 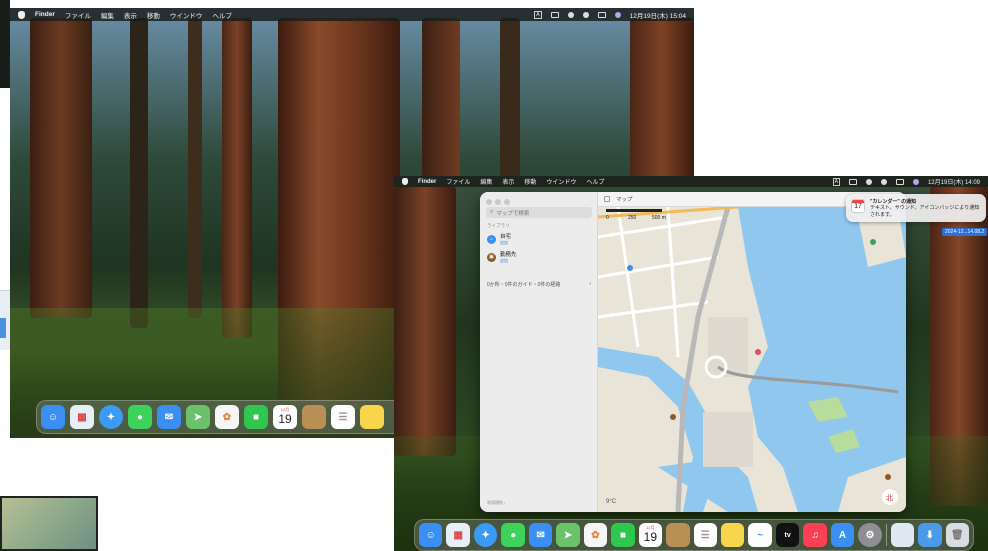 I want to click on bottom-left-thumbnail, so click(x=49, y=523).